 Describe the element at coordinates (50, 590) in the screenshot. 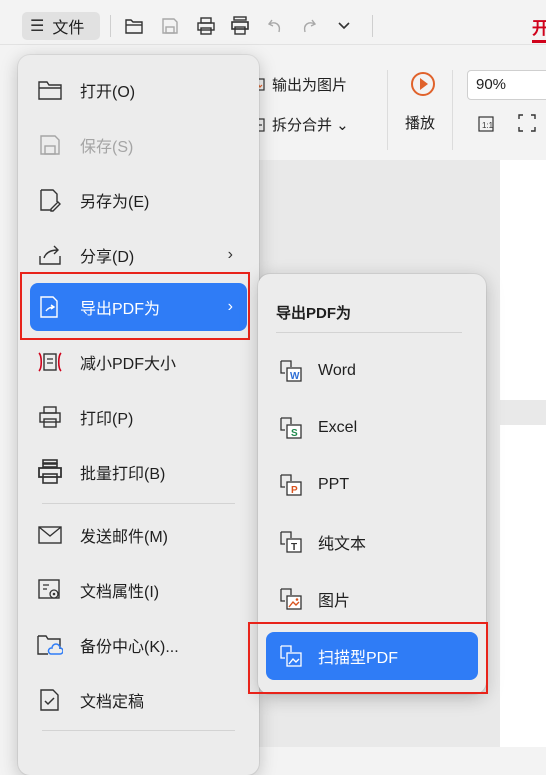

I see `properties-icon` at that location.